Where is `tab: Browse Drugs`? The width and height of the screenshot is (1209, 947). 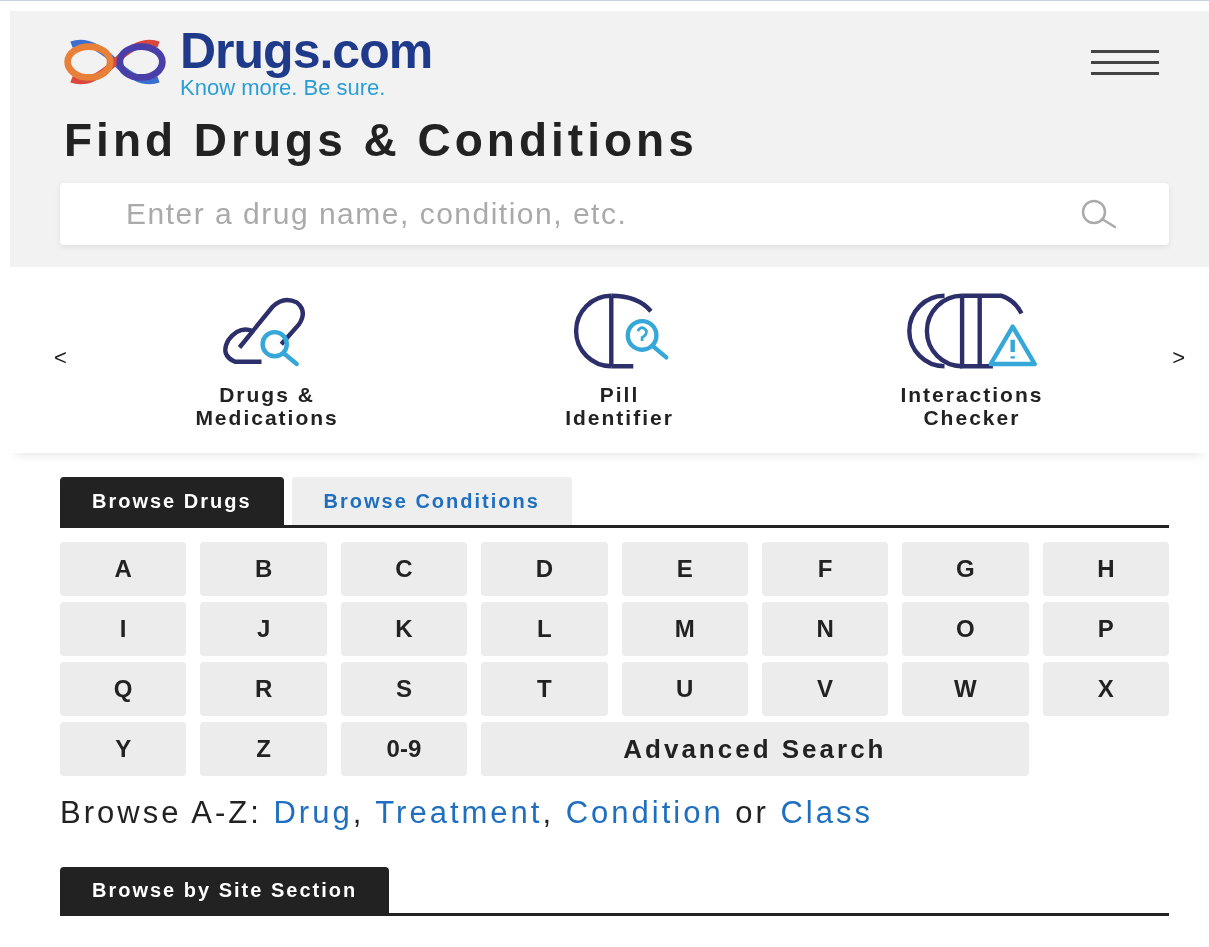 tab: Browse Drugs is located at coordinates (172, 501).